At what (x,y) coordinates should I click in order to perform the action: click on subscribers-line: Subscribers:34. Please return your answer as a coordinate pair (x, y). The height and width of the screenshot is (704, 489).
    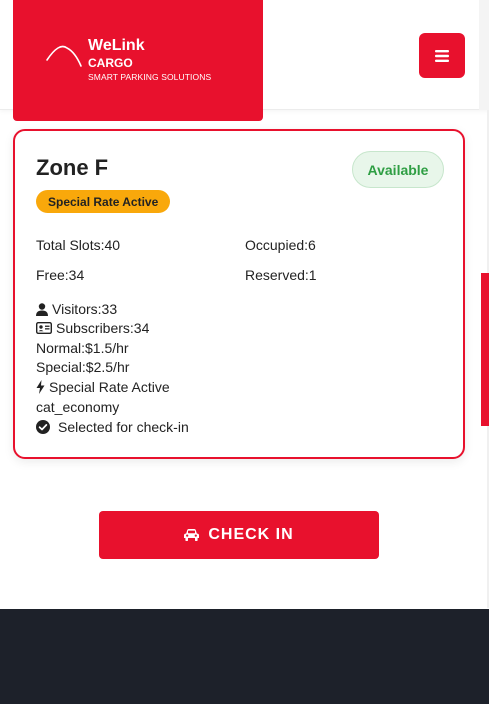
    Looking at the image, I should click on (92, 328).